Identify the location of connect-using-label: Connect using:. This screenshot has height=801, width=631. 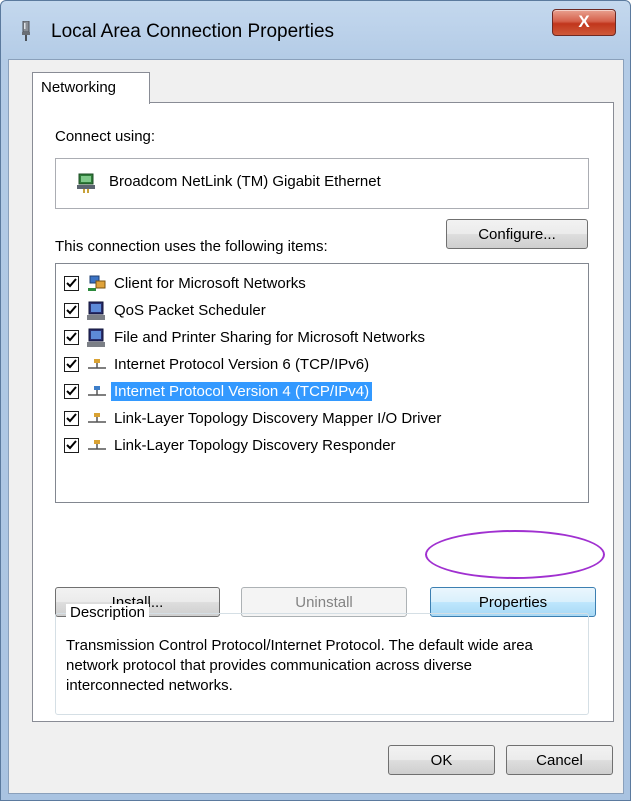
(105, 136).